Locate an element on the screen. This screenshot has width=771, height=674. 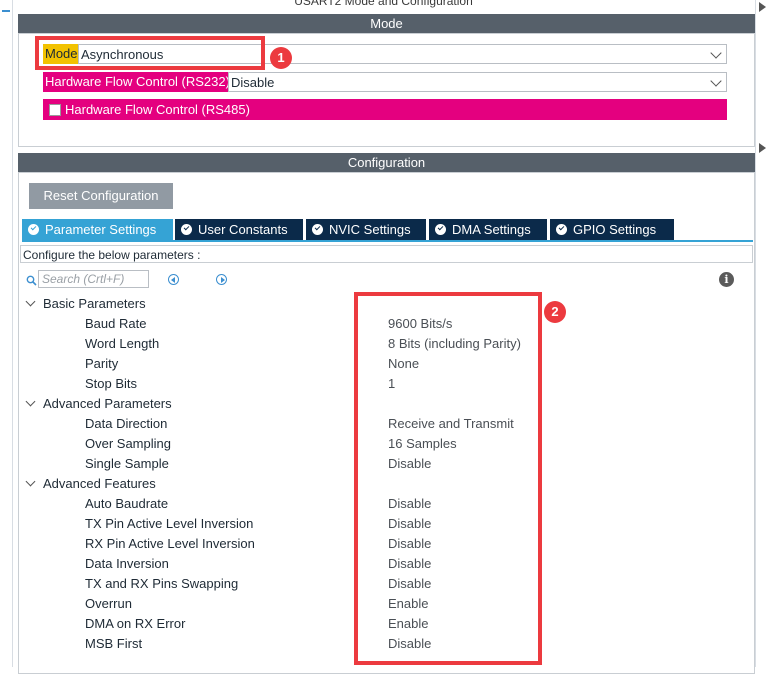
tab-gpio-settings: GPIO Settings is located at coordinates (612, 229).